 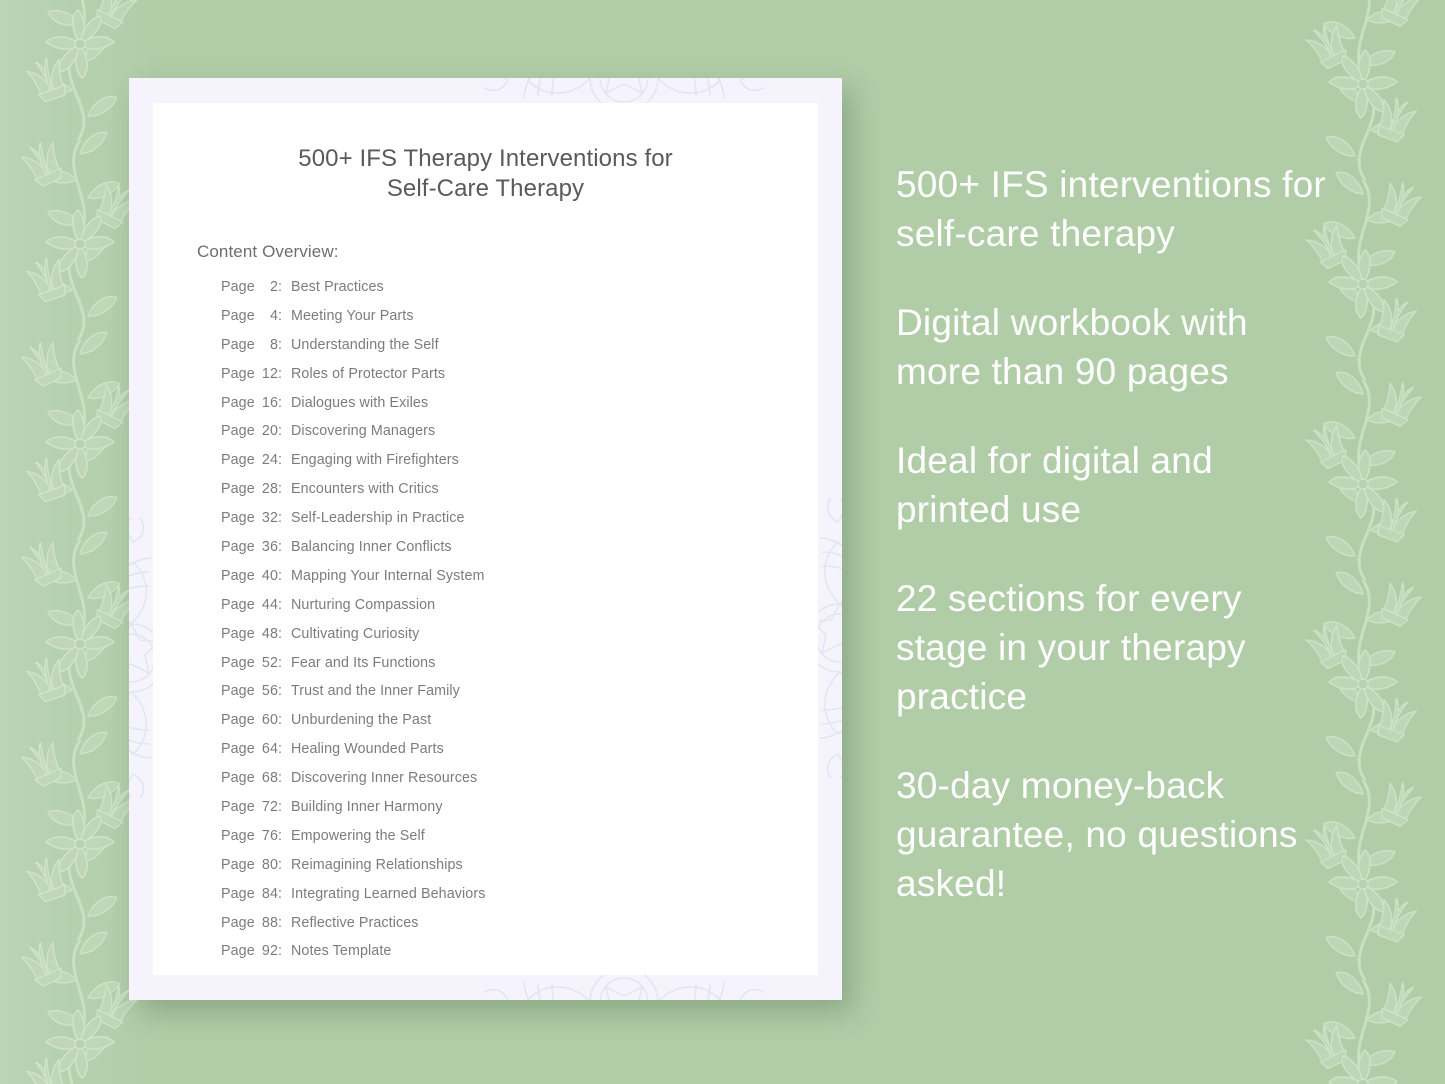 I want to click on toc-entry: Page 68: Discovering Inner Resources, so click(x=511, y=784).